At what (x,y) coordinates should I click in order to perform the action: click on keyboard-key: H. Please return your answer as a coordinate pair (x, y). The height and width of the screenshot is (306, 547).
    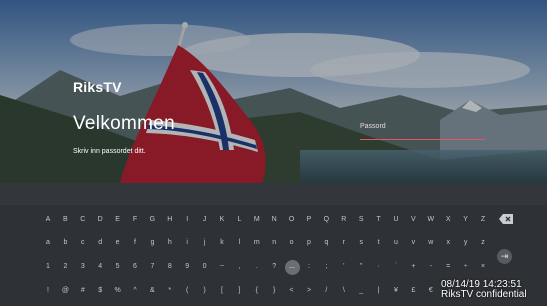
    Looking at the image, I should click on (170, 220).